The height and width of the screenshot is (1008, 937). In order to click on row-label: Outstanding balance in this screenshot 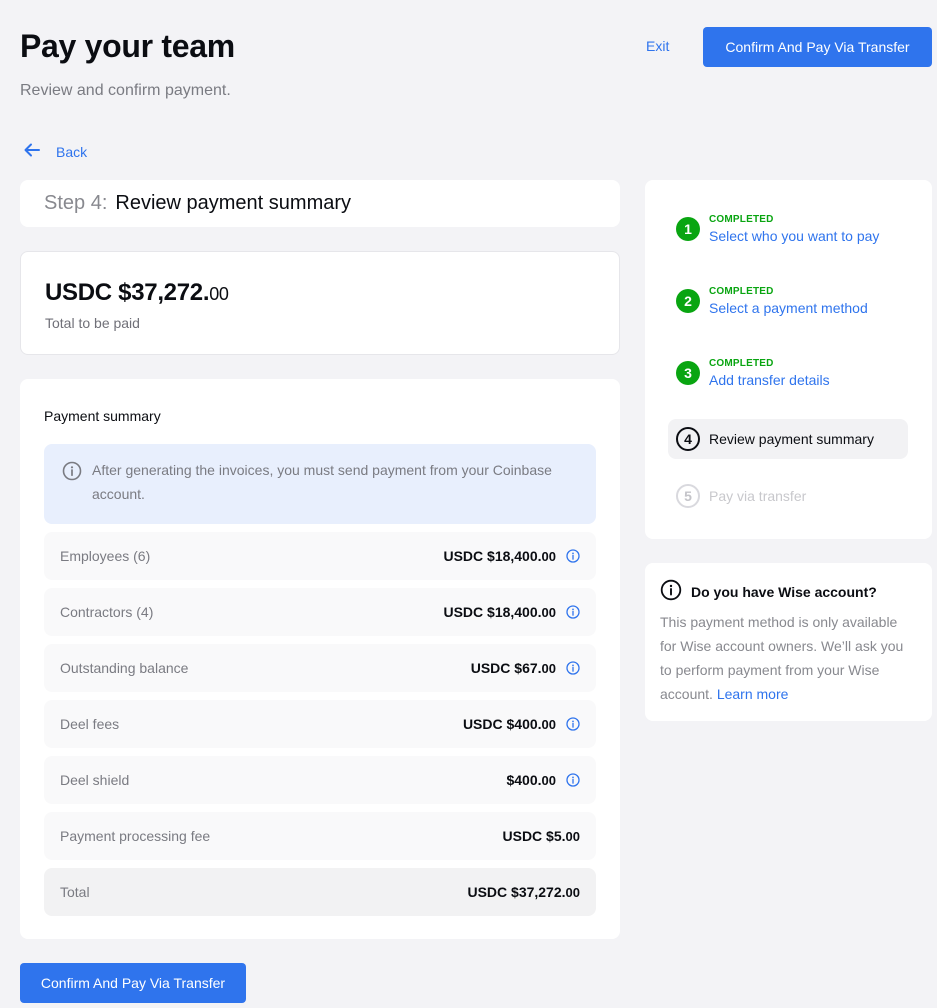, I will do `click(124, 668)`.